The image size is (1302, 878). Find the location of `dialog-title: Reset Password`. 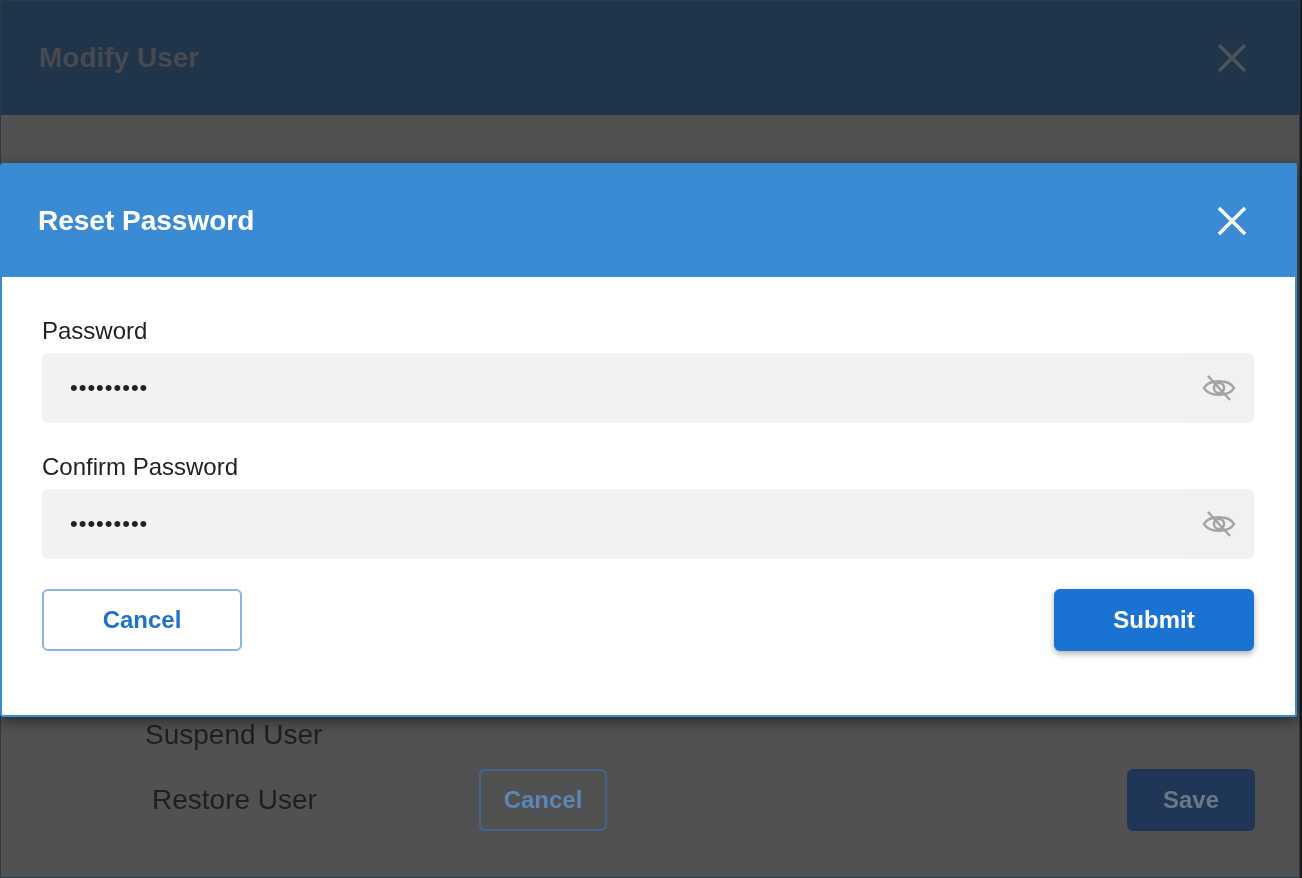

dialog-title: Reset Password is located at coordinates (146, 221).